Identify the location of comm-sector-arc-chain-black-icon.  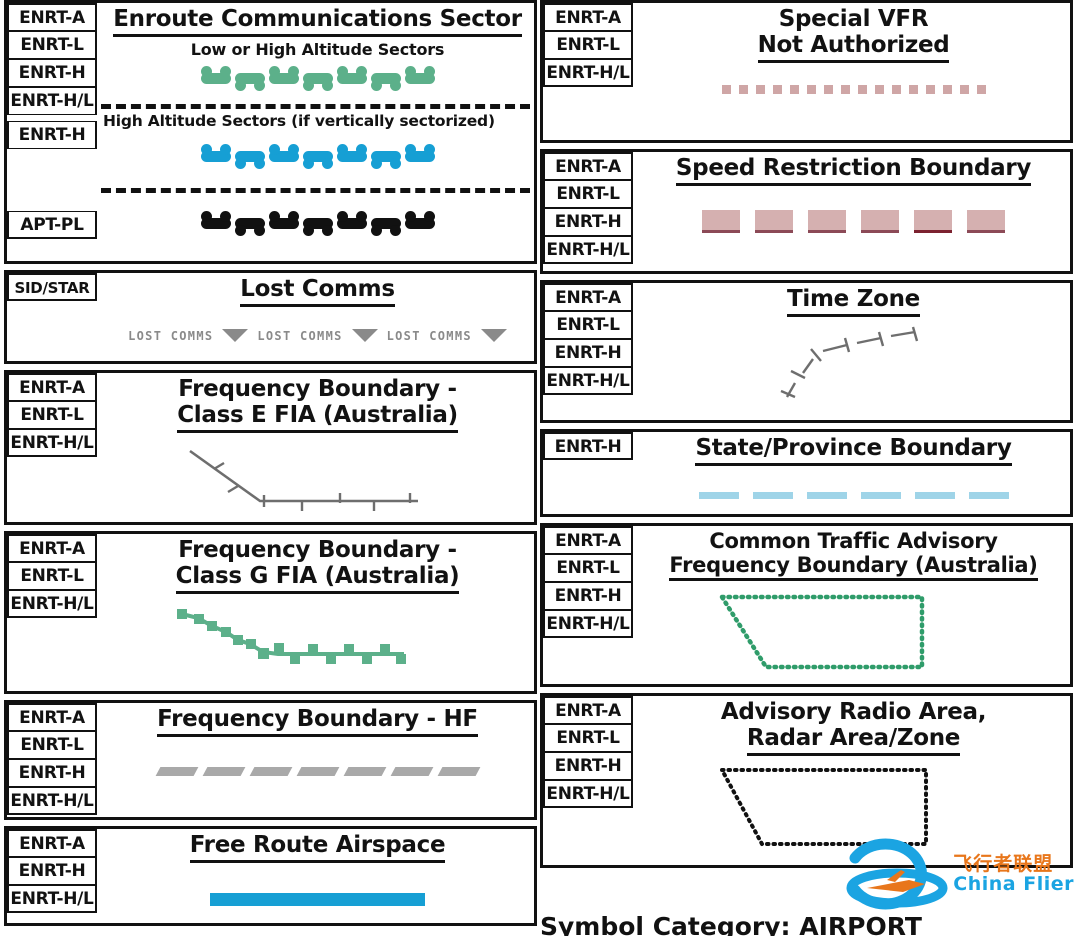
(317, 224).